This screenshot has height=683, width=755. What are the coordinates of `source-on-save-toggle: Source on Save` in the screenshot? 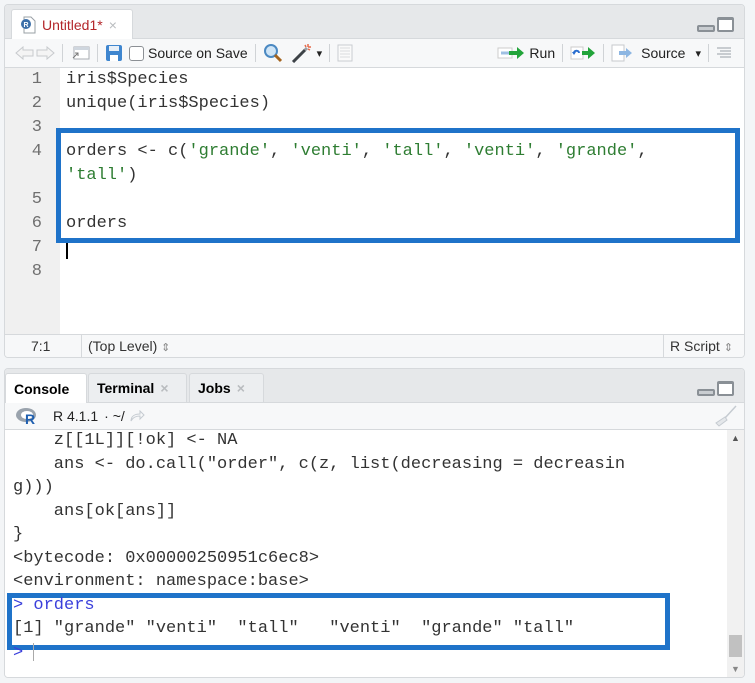 It's located at (188, 53).